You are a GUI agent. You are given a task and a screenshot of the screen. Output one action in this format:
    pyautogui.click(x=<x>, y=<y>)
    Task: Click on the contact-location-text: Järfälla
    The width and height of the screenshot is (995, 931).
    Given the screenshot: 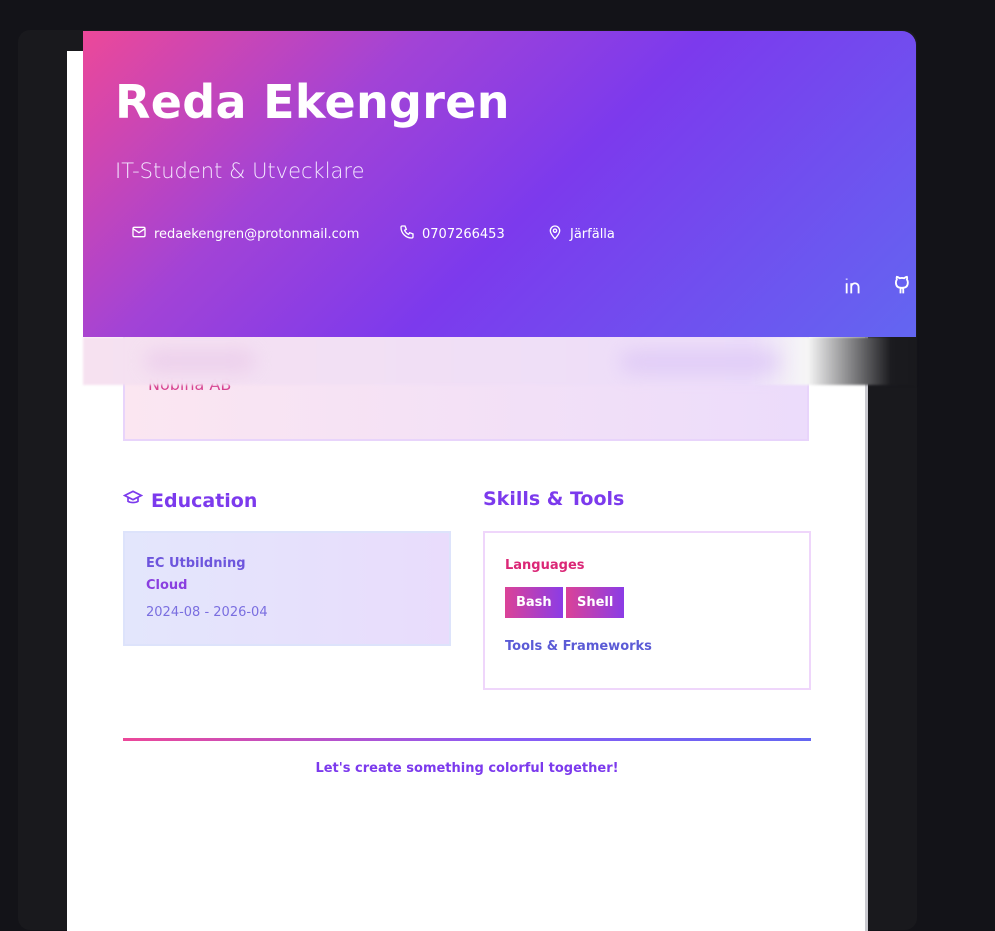 What is the action you would take?
    pyautogui.click(x=592, y=234)
    